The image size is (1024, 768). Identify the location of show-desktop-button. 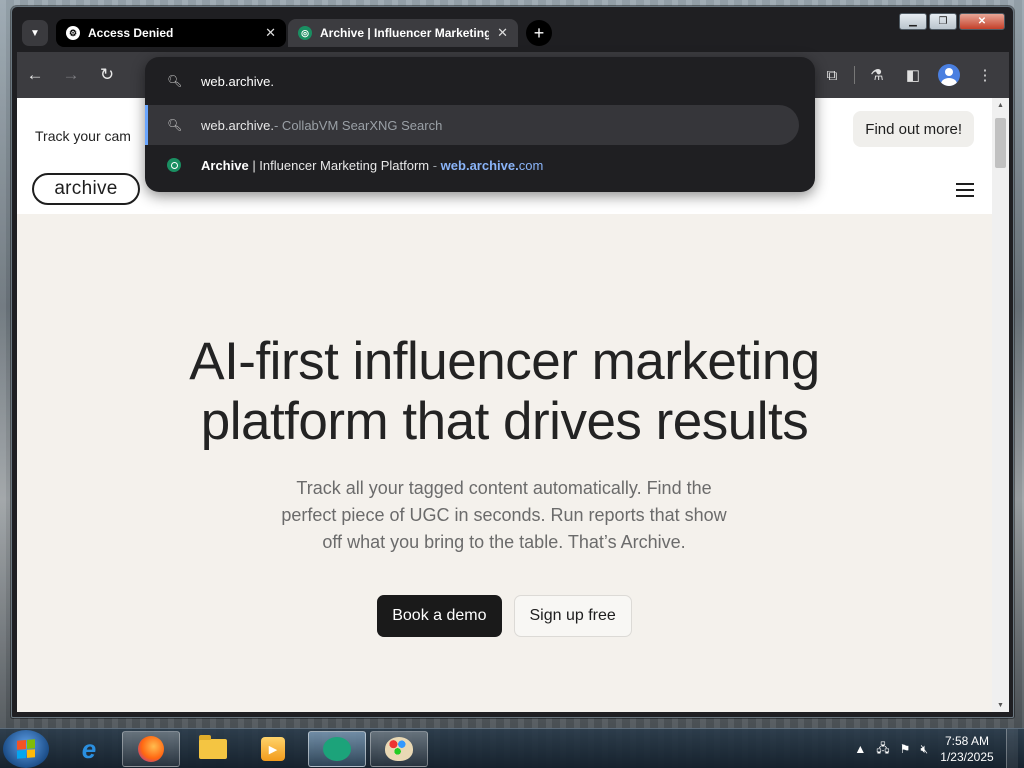
(1012, 748).